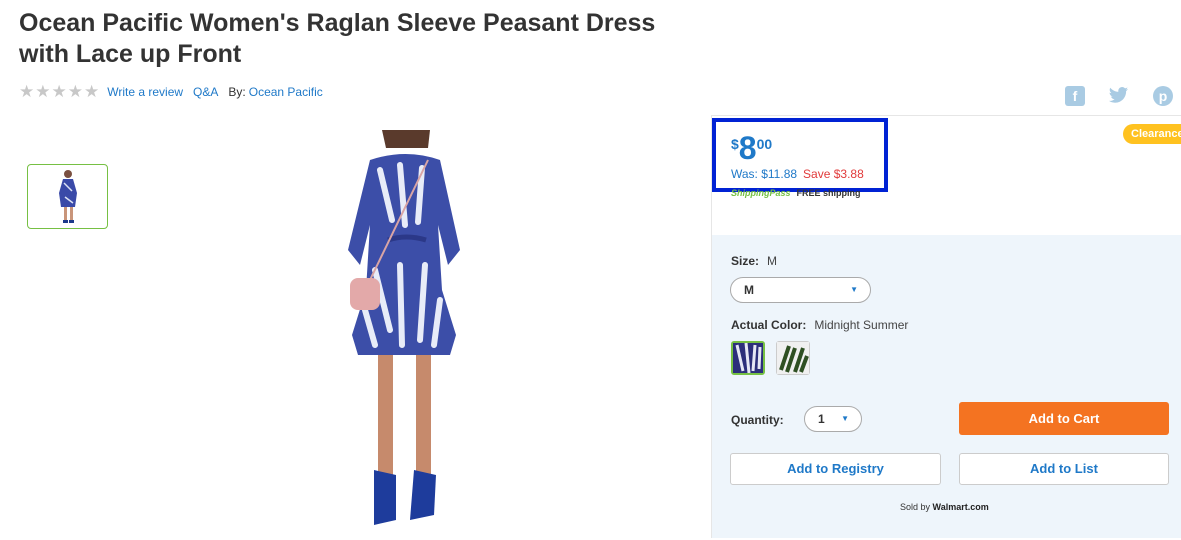 The height and width of the screenshot is (540, 1181). I want to click on add-to-list-button: Add to List, so click(1064, 469).